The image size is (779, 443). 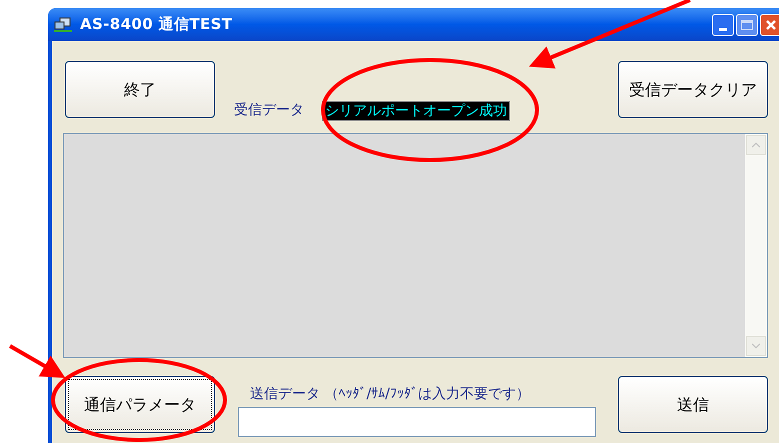 What do you see at coordinates (37, 361) in the screenshot?
I see `annotation-arrow` at bounding box center [37, 361].